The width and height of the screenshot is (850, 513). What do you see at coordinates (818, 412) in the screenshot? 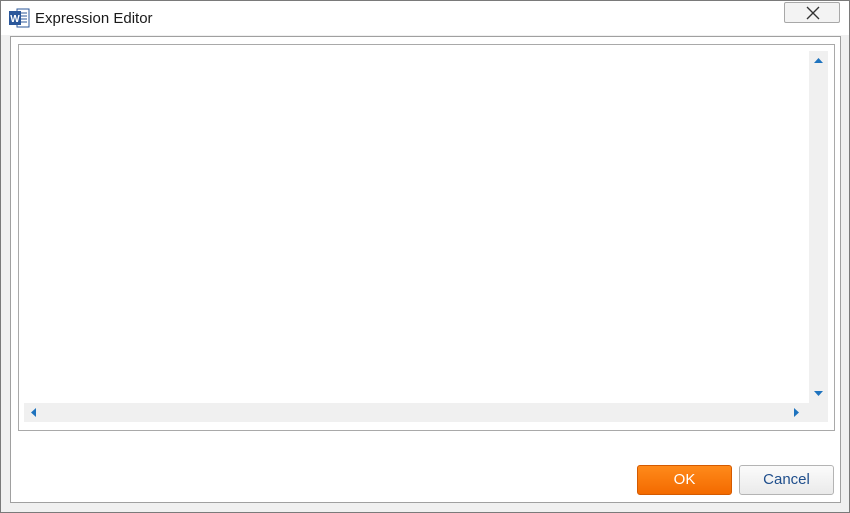
I see `scrollbar-corner` at bounding box center [818, 412].